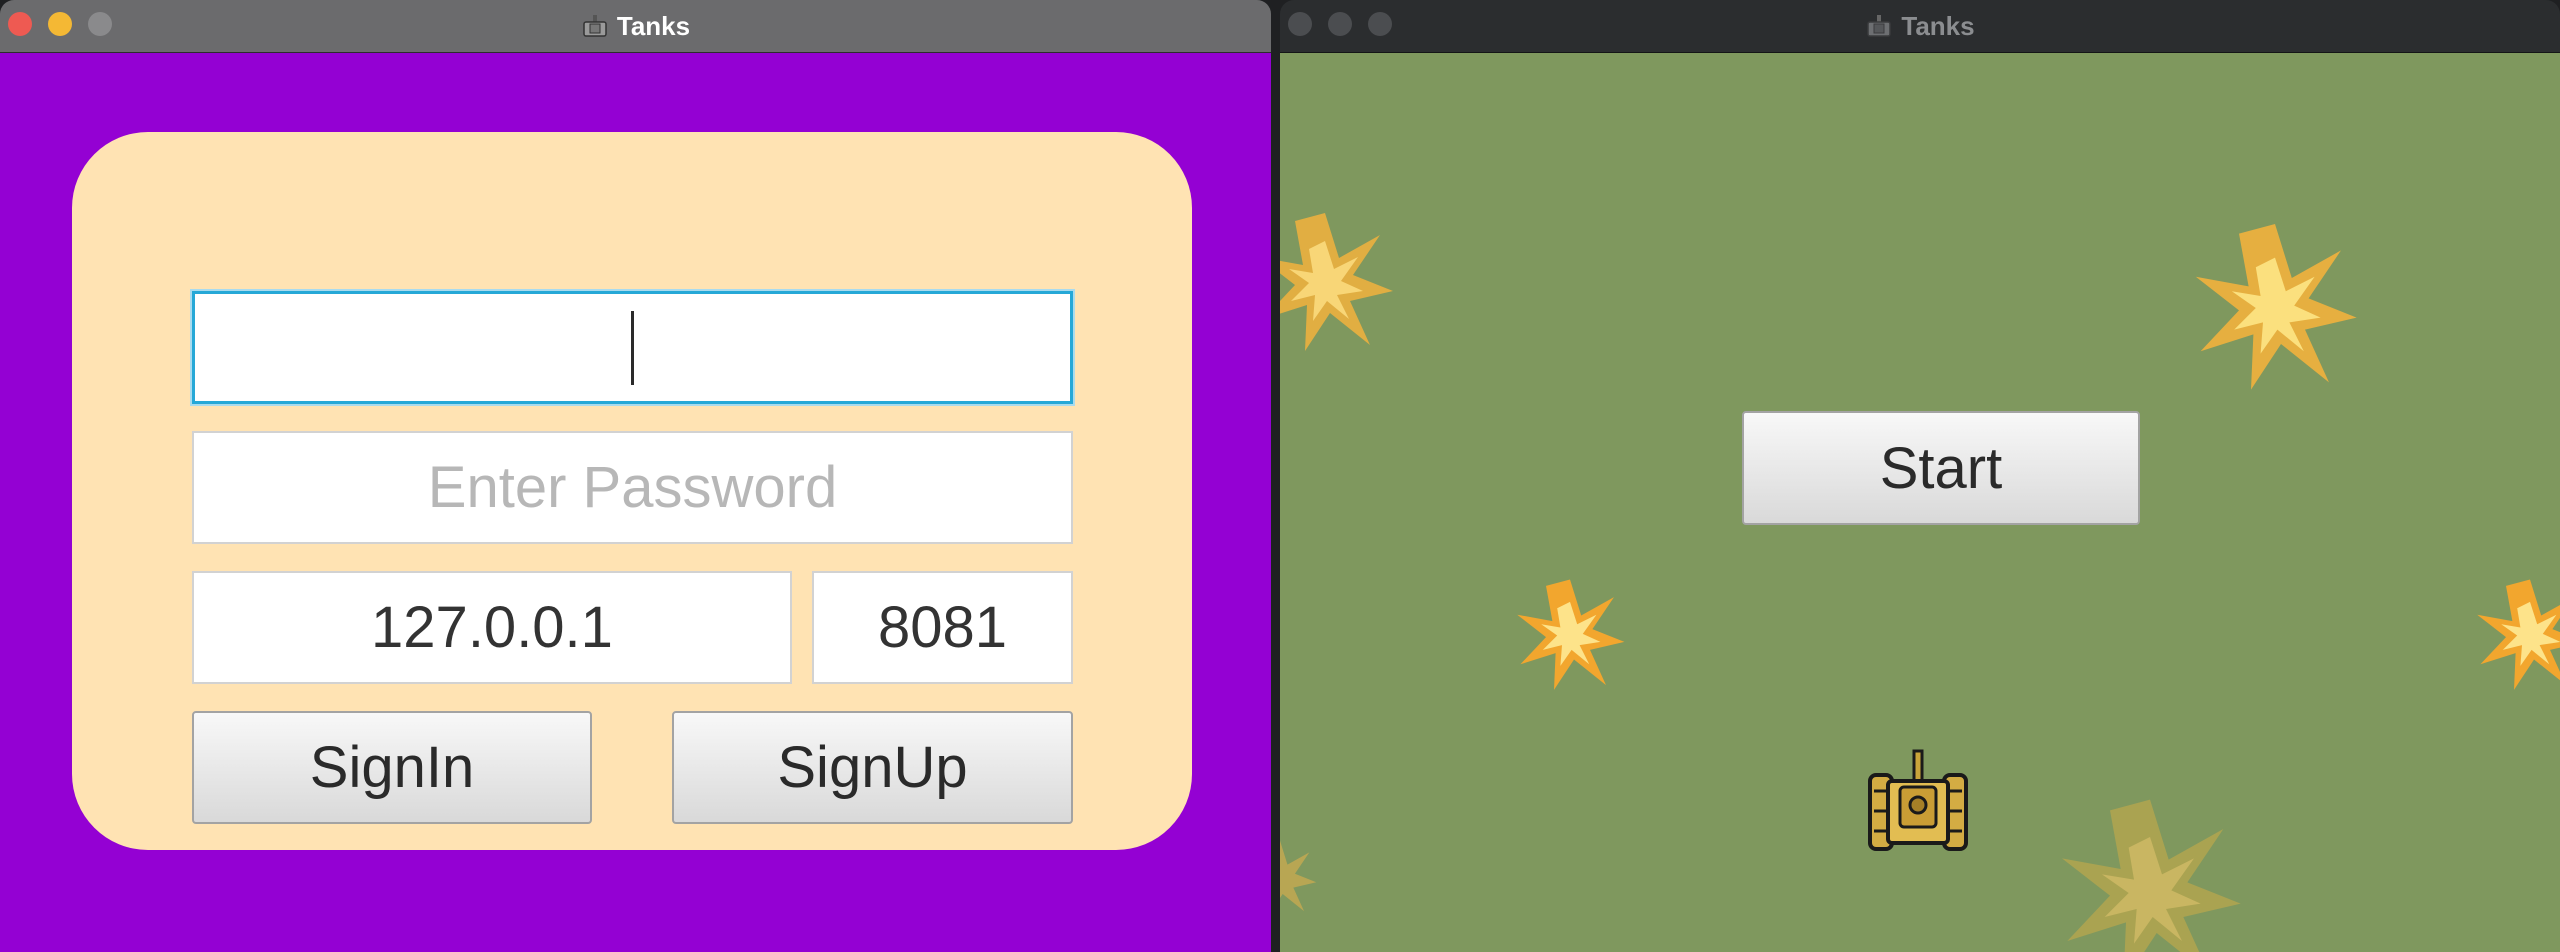  I want to click on login-titlebar: Tanks, so click(635, 26).